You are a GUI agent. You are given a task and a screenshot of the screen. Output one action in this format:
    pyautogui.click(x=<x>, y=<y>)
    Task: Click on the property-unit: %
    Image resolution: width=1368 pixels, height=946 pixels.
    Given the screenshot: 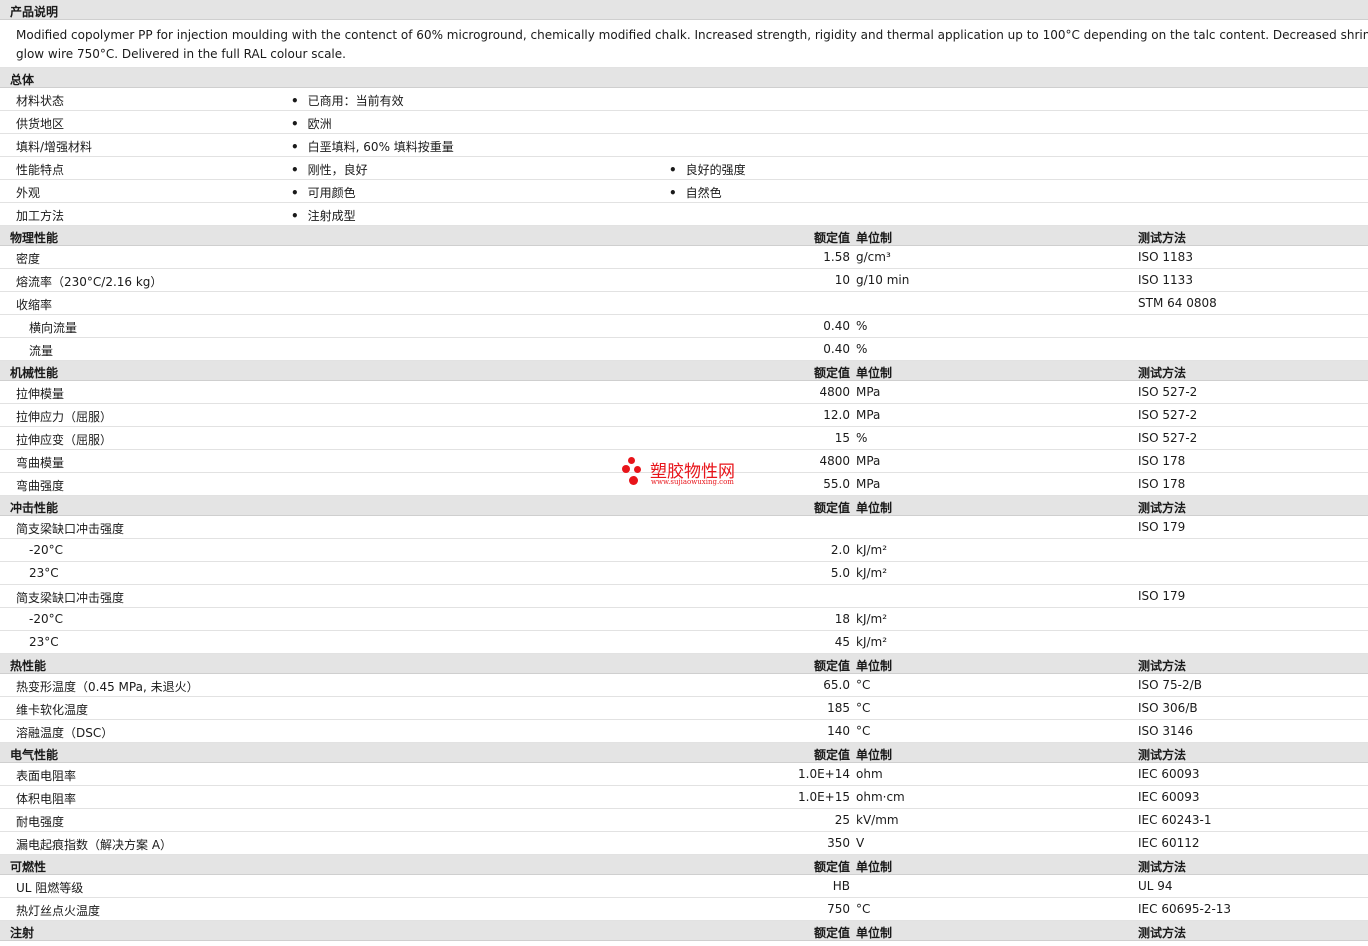 What is the action you would take?
    pyautogui.click(x=862, y=349)
    